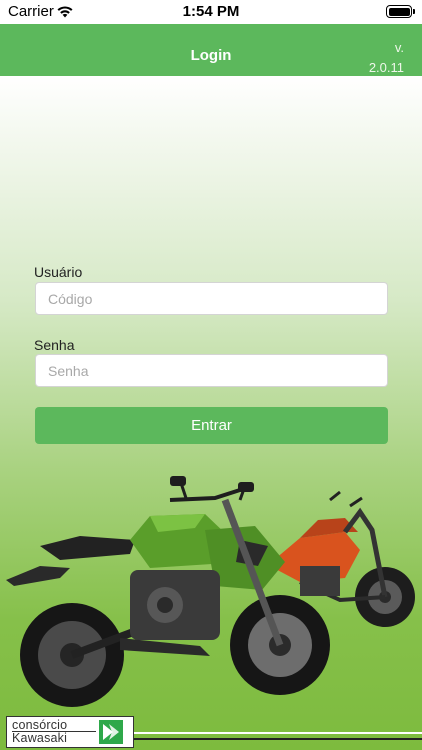  I want to click on nav-bar: Login v. 2.0.11, so click(211, 50).